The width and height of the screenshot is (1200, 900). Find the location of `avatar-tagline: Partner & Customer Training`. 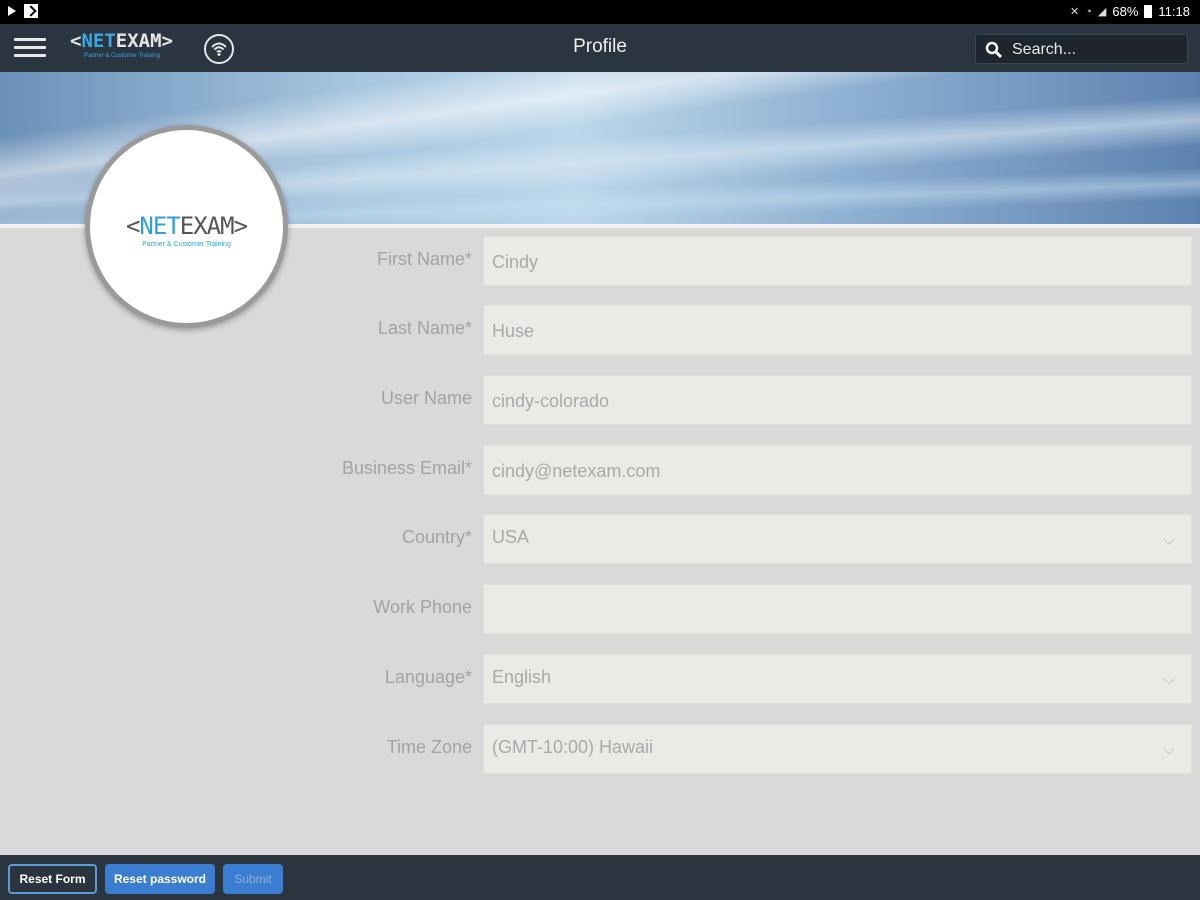

avatar-tagline: Partner & Customer Training is located at coordinates (186, 244).